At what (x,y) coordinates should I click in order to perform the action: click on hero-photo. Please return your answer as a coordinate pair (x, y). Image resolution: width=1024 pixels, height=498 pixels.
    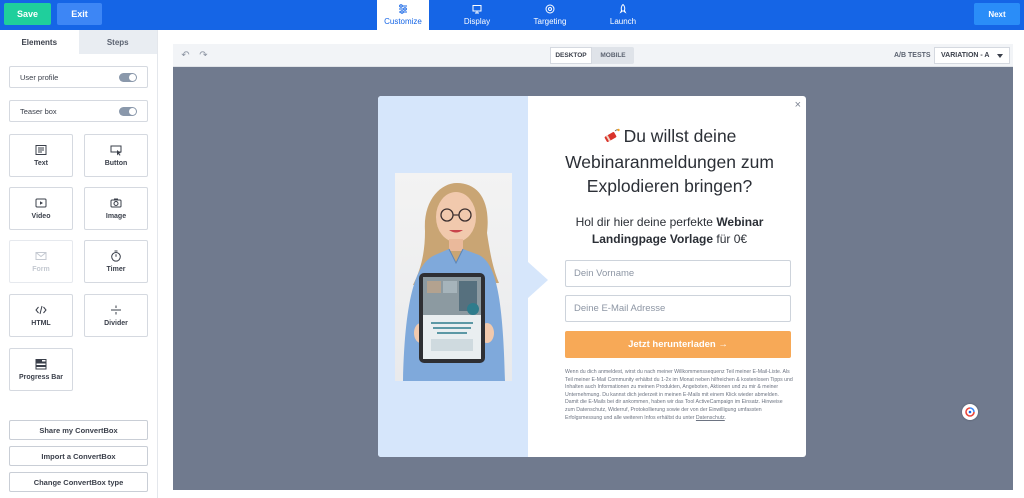
    Looking at the image, I should click on (453, 277).